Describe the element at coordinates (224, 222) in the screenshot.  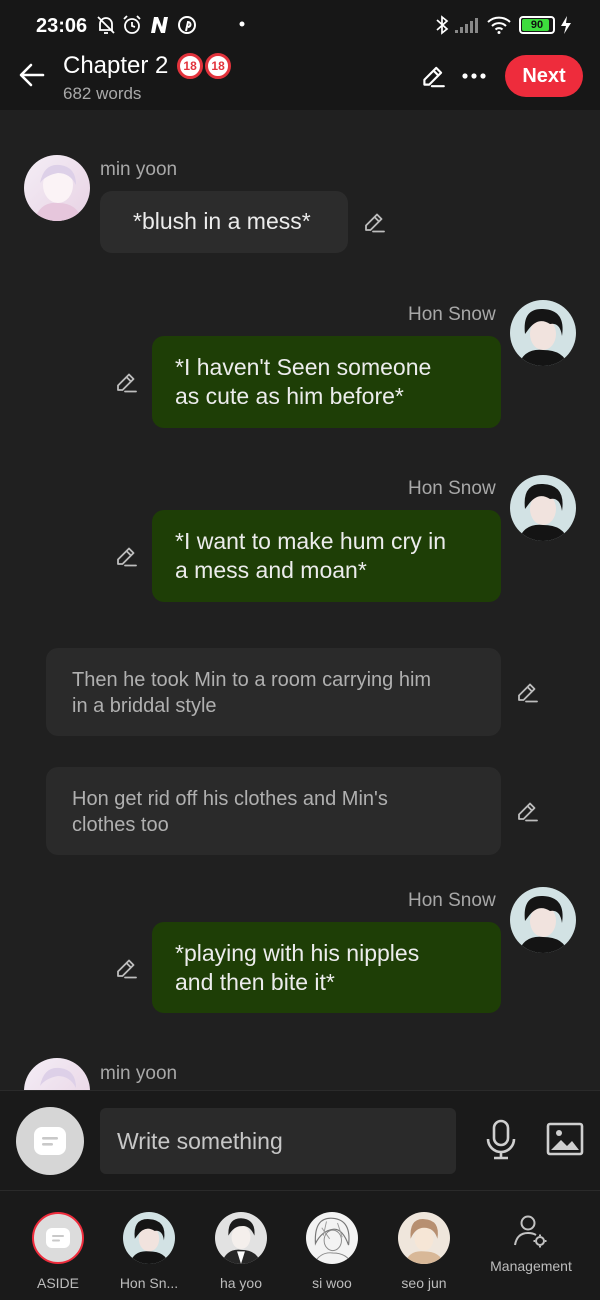
I see `message-bubble: *blush in a mess*` at that location.